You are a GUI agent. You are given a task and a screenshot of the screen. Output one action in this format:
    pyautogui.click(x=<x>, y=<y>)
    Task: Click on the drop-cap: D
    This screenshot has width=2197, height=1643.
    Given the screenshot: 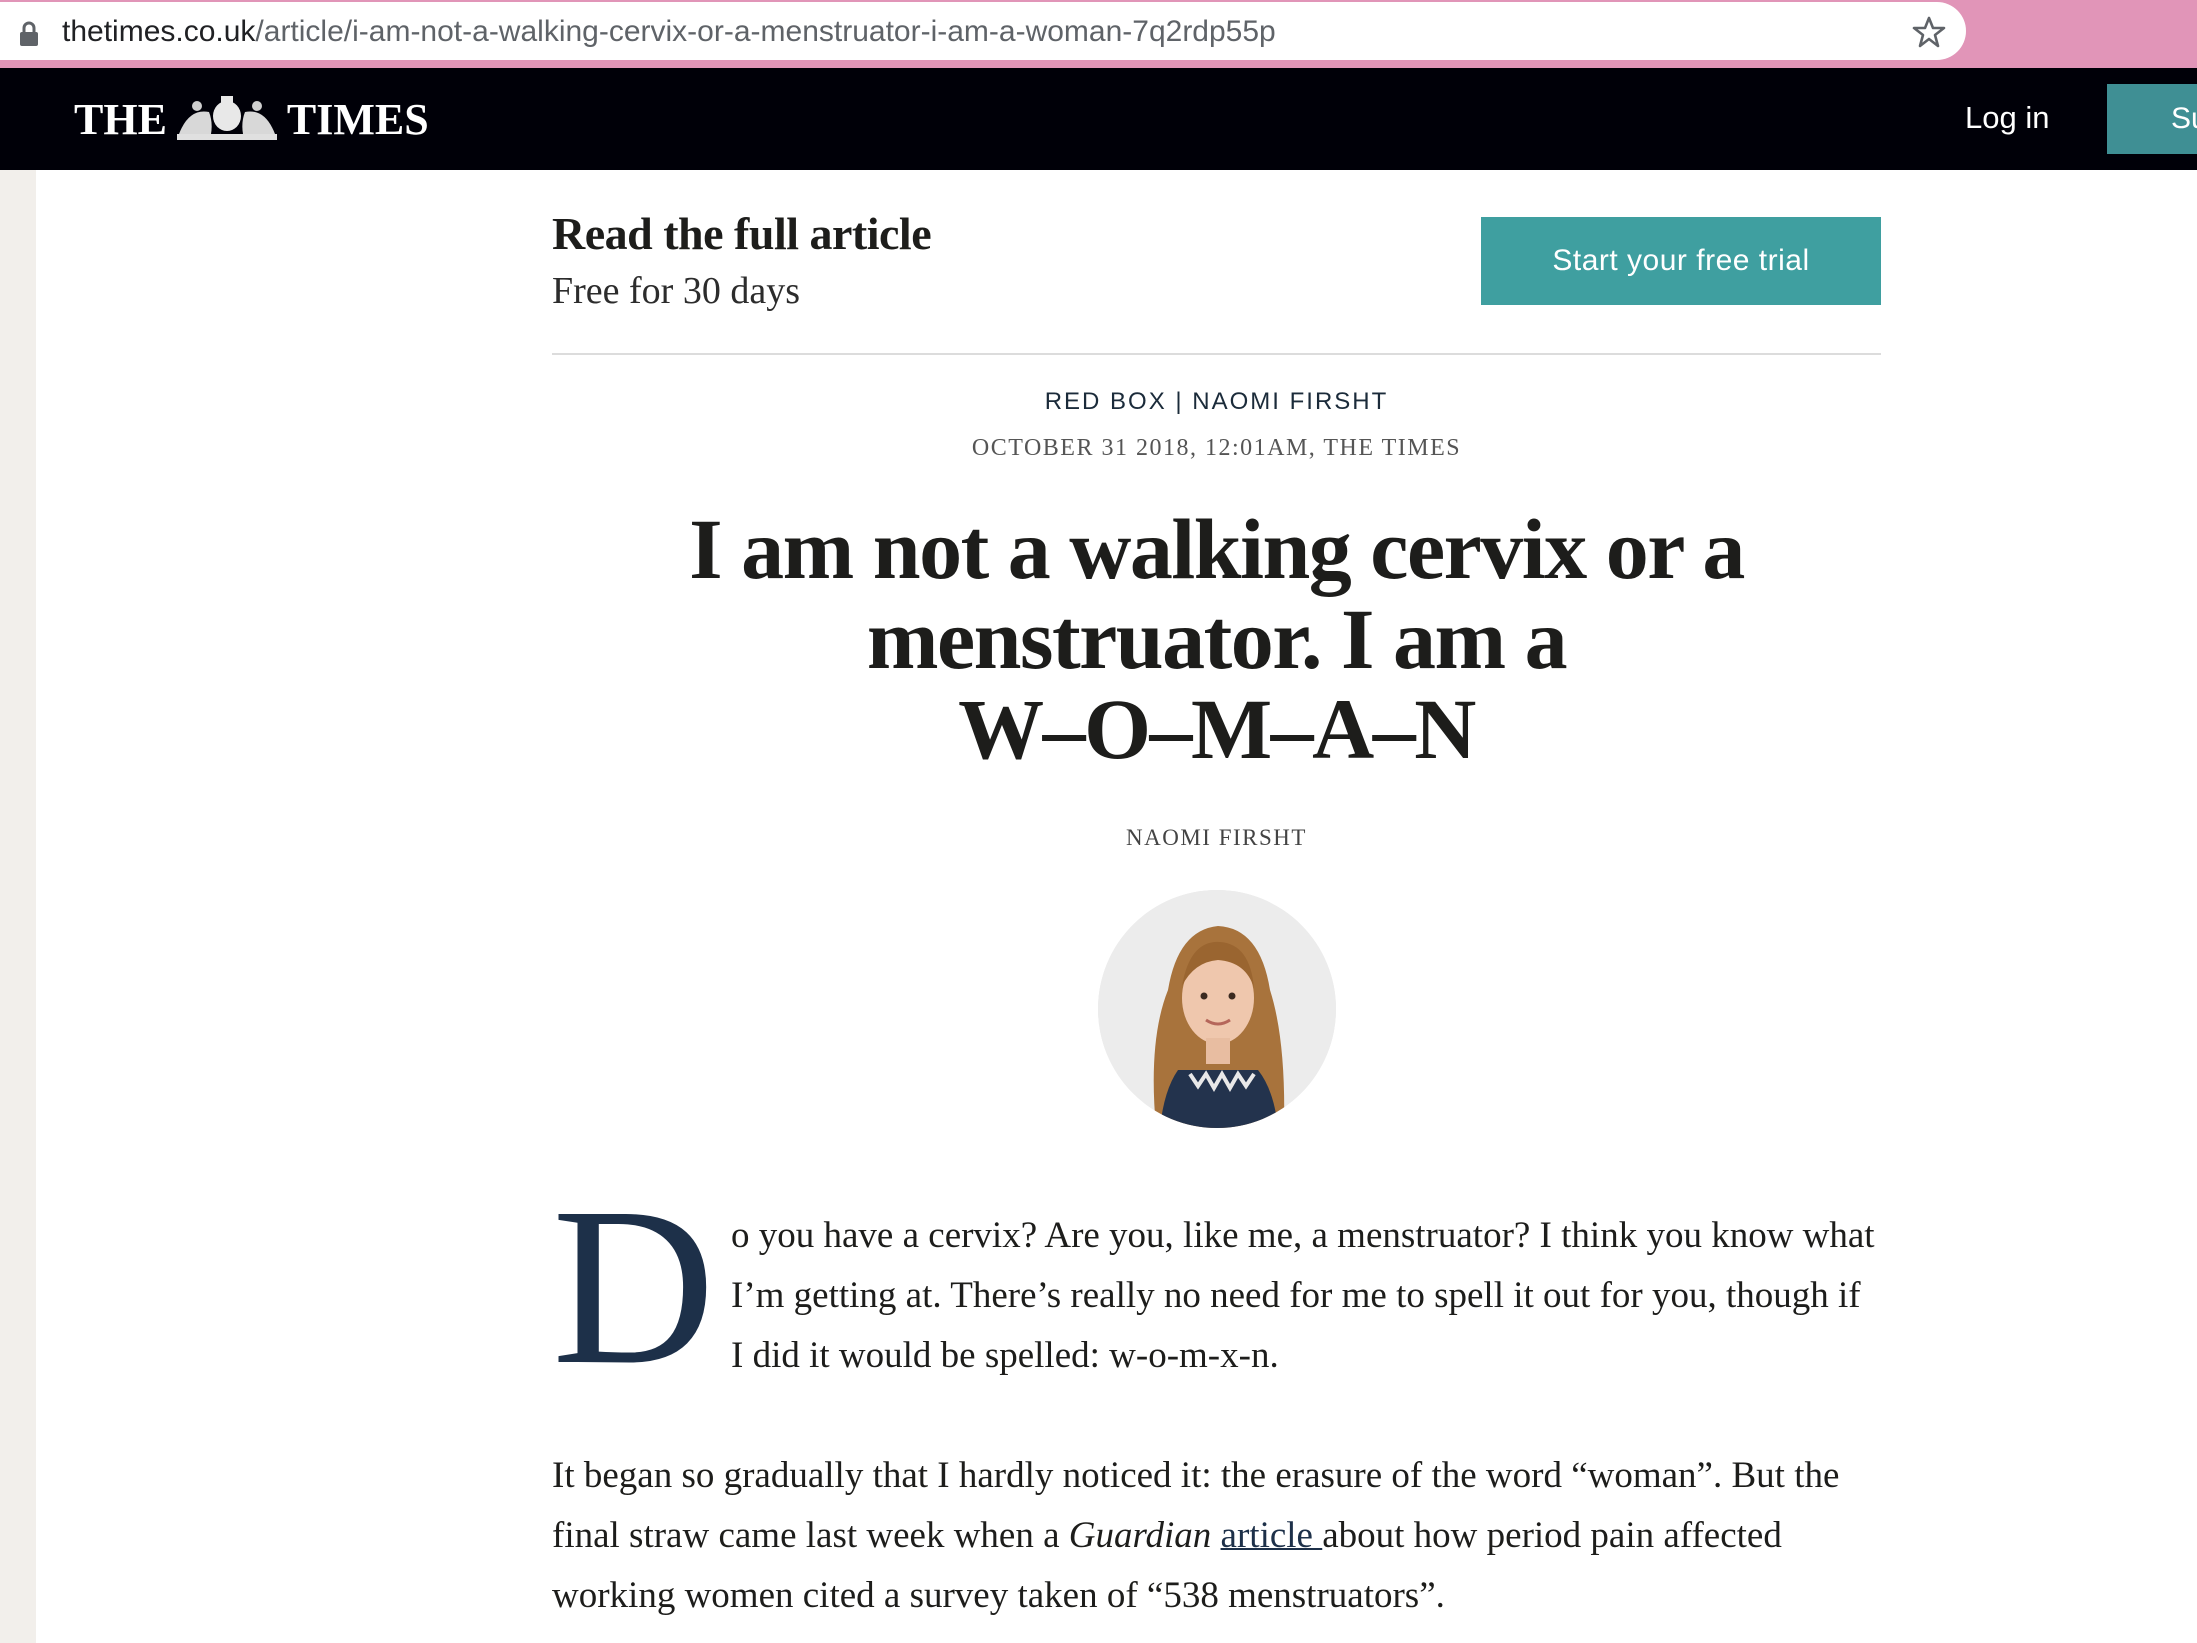 What is the action you would take?
    pyautogui.click(x=634, y=1286)
    